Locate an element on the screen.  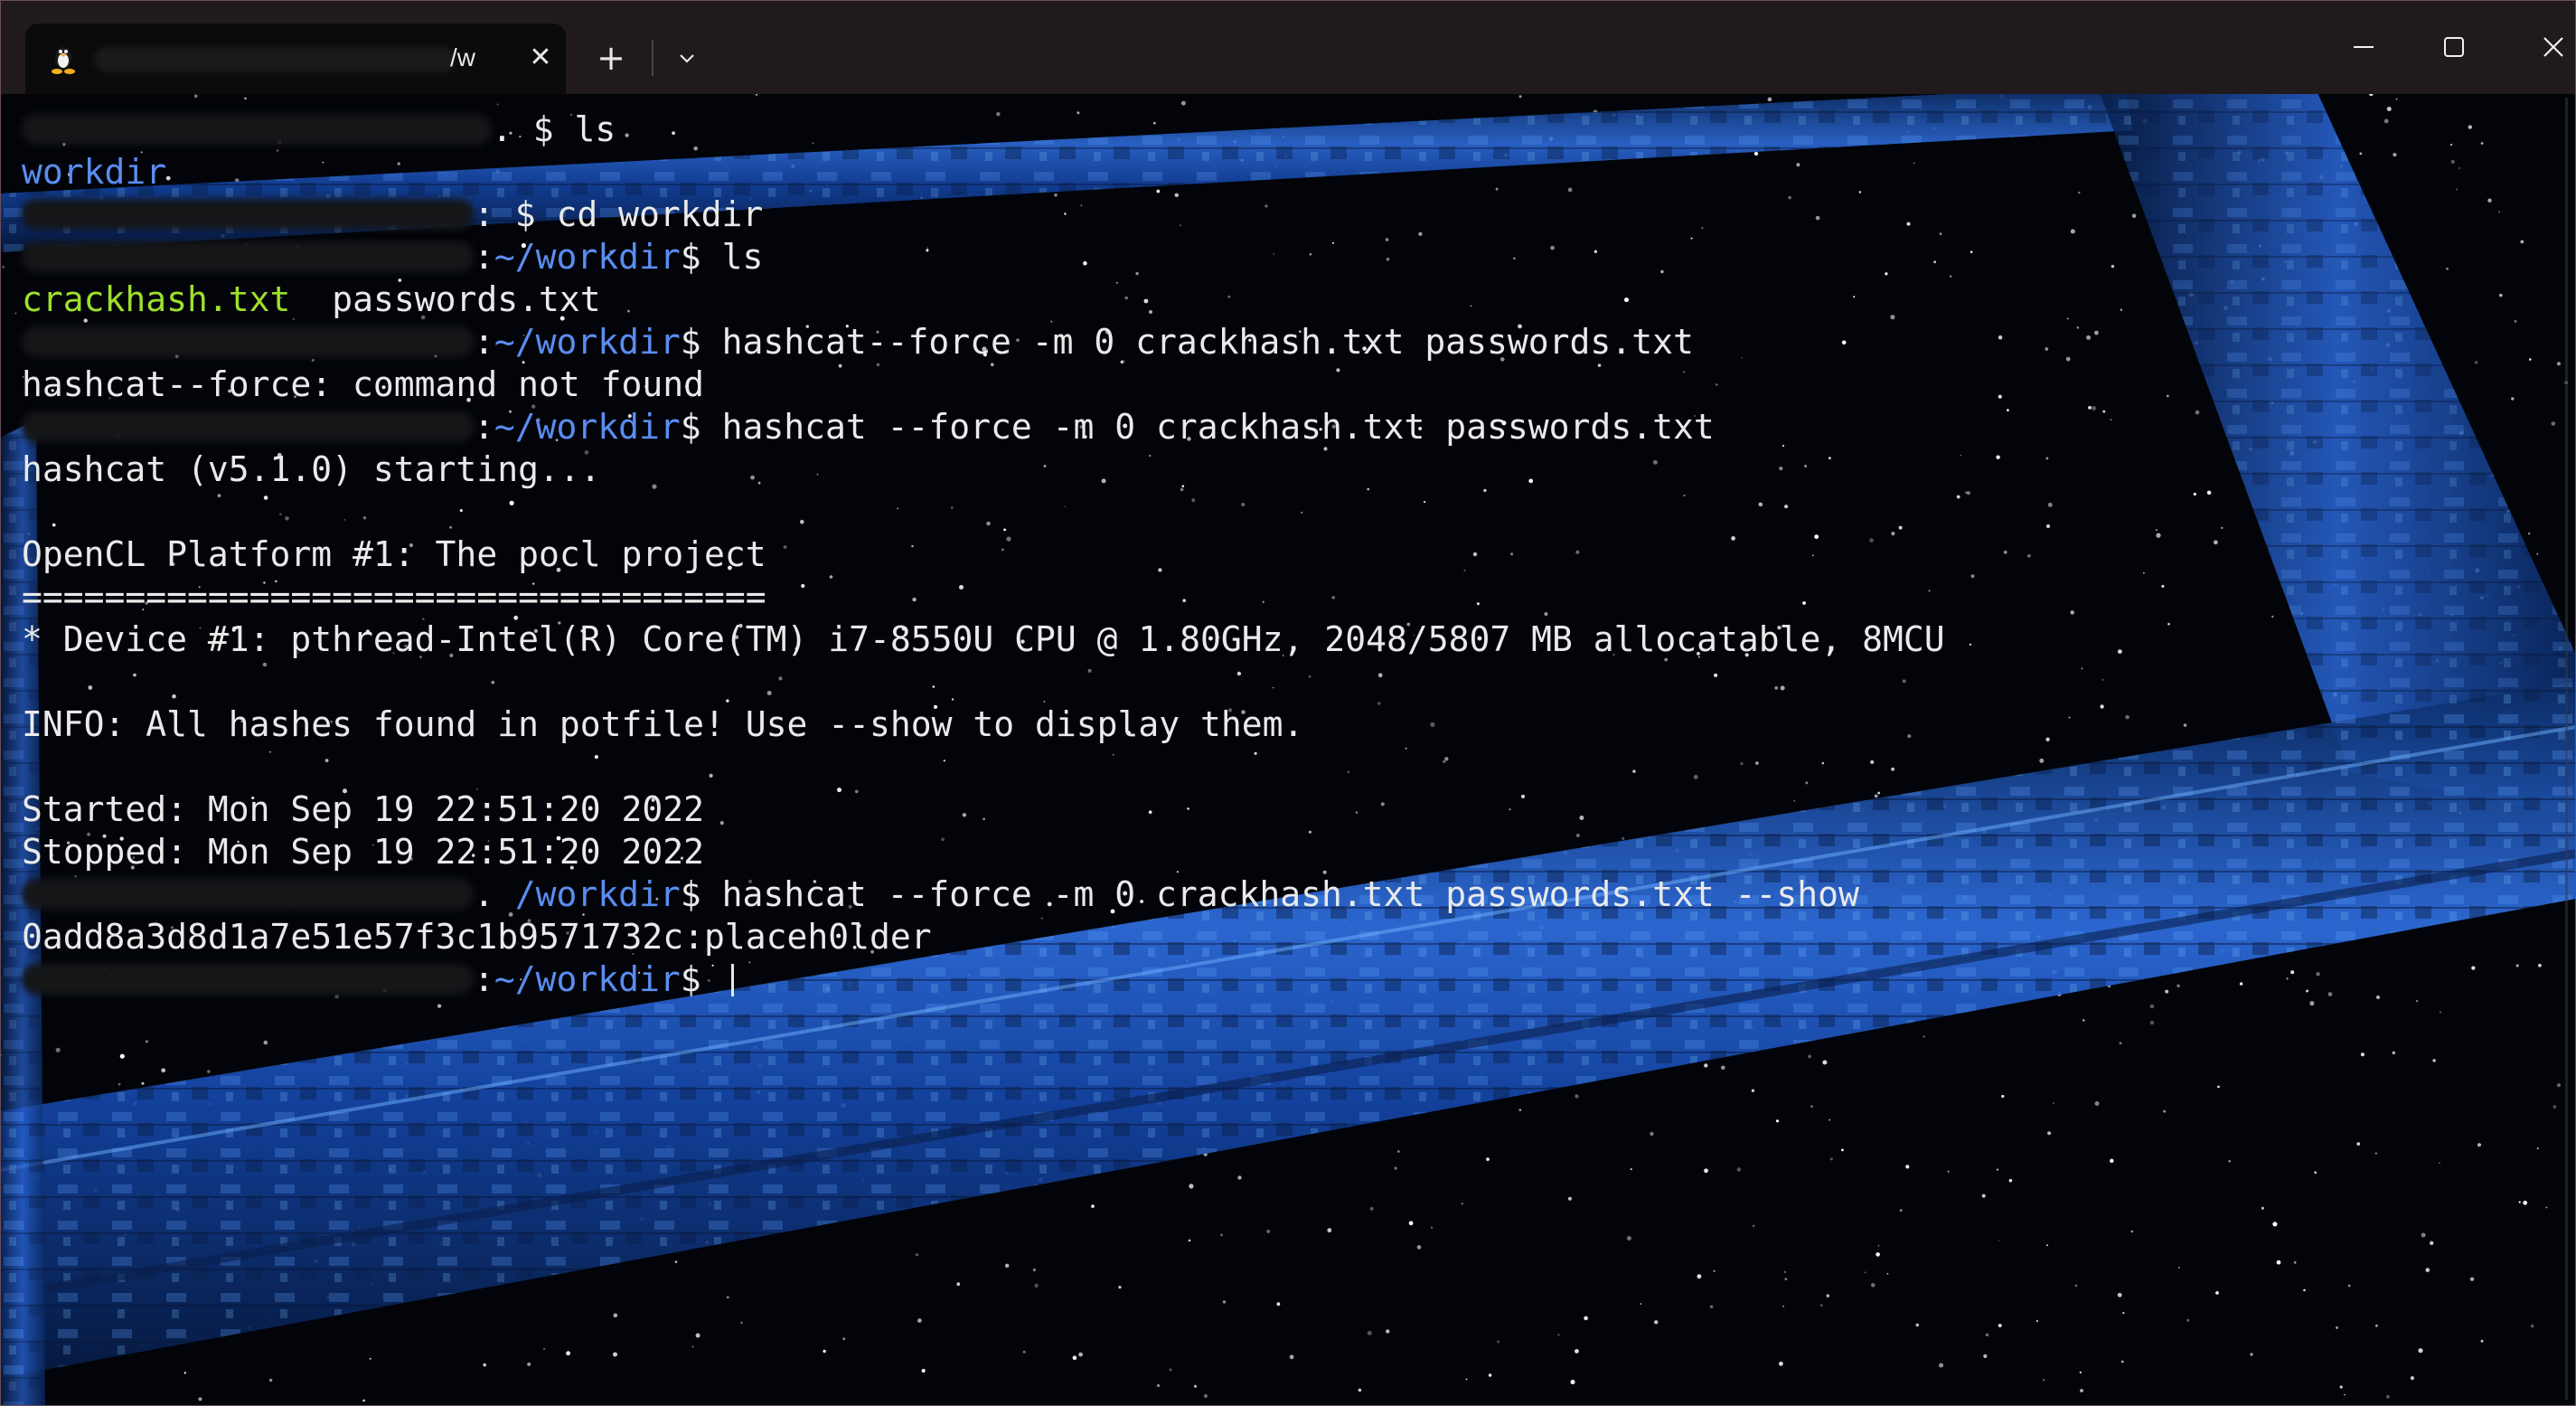
terminal-line: Started: Mon Sep 19 22:51:20 2022 is located at coordinates (1283, 809).